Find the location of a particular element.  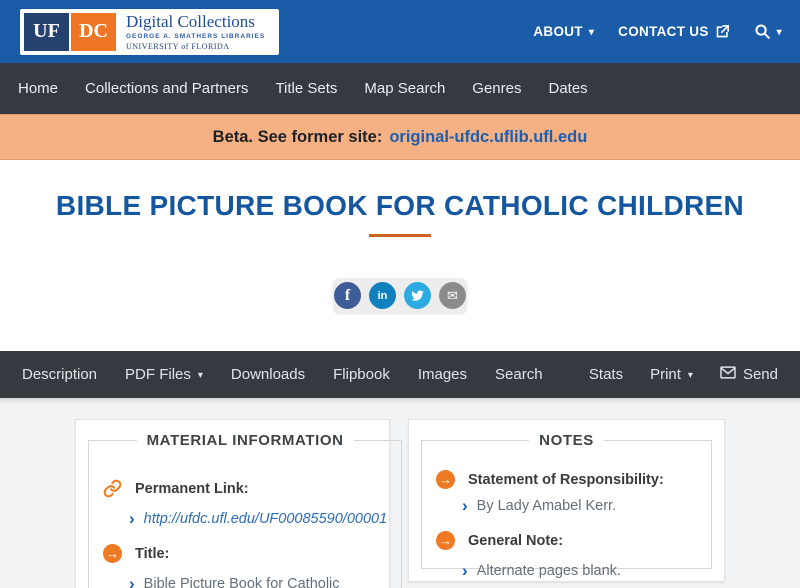

nav-item-map-search: Map Search is located at coordinates (404, 88).